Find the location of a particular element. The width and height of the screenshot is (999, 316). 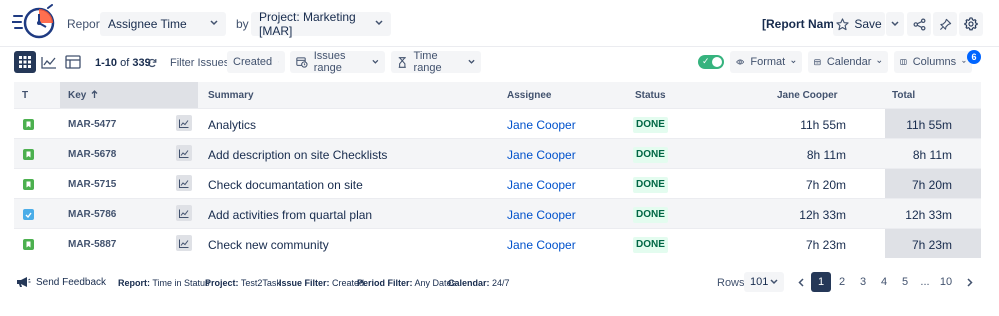

issue-summary: Add activities from quartal plan is located at coordinates (290, 215).